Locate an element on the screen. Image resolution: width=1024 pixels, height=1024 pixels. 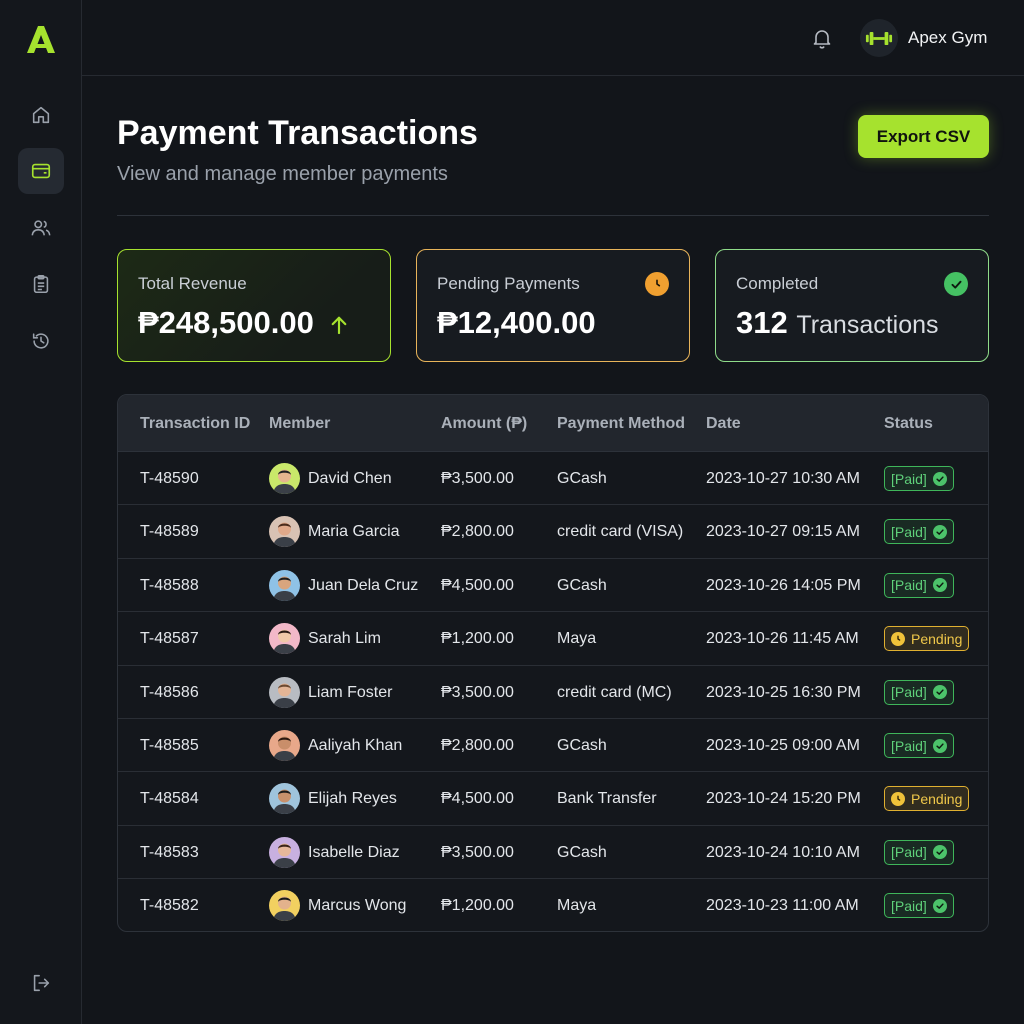
member-name: Sarah Lim is located at coordinates (344, 639).